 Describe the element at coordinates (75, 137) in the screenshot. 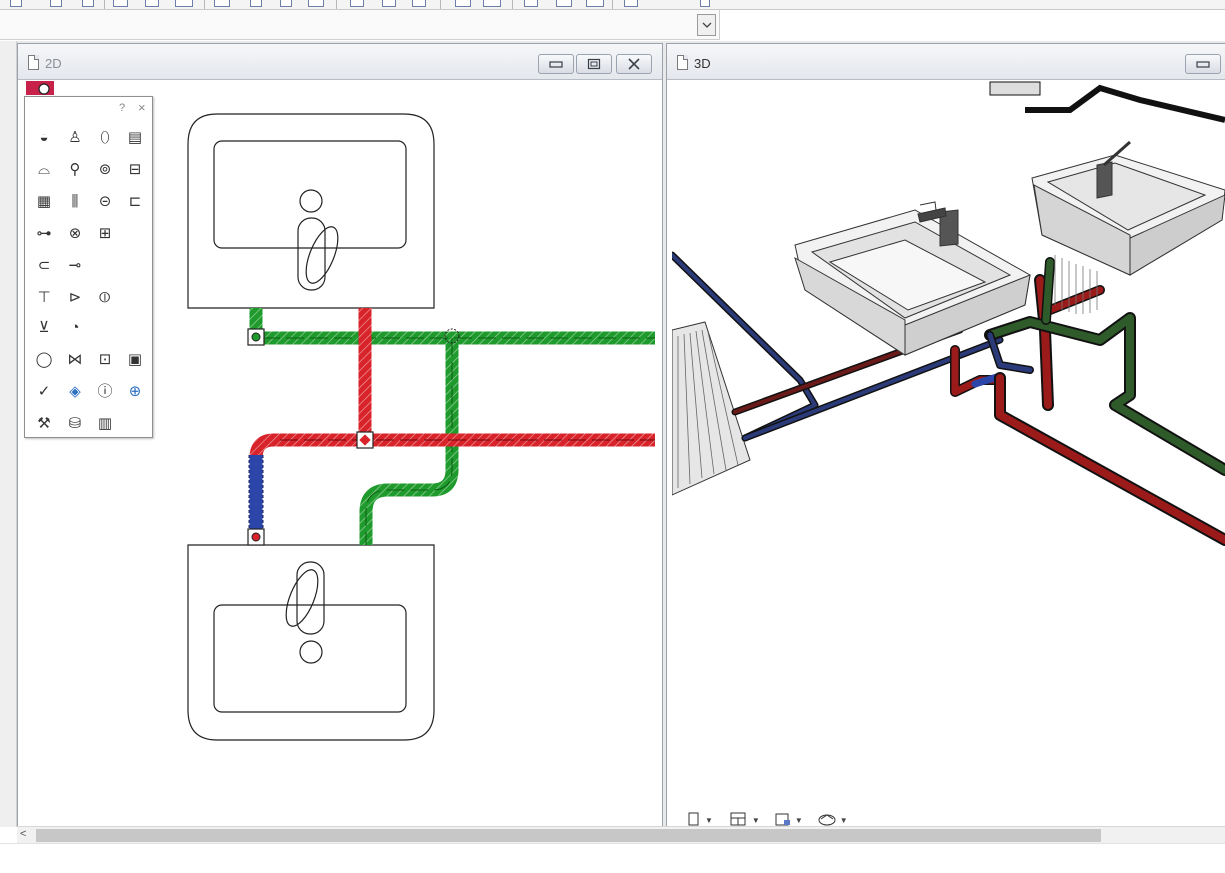

I see `toilet-icon: ♙` at that location.